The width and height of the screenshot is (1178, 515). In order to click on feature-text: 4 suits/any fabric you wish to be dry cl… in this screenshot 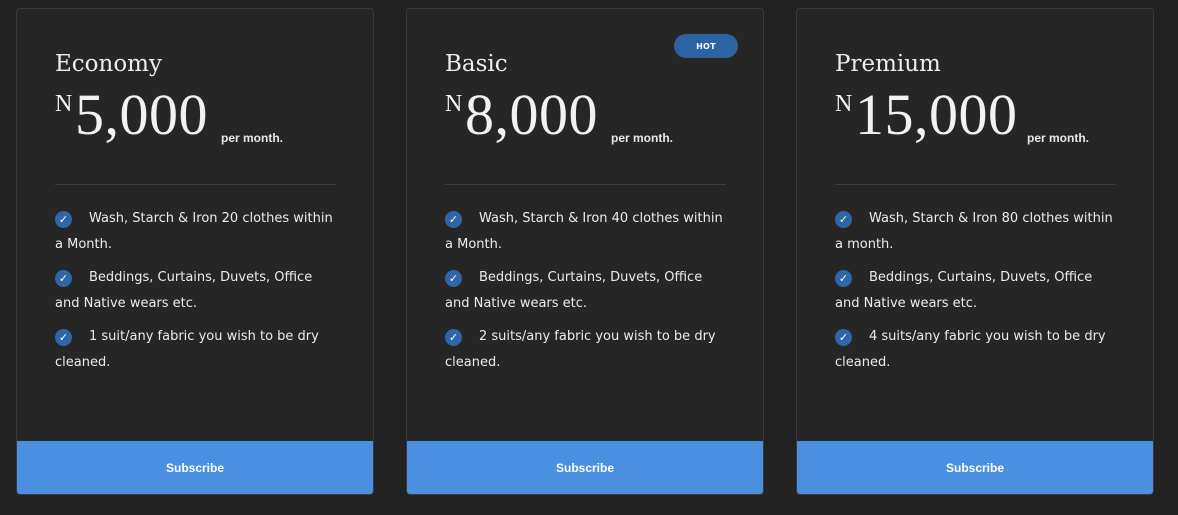, I will do `click(970, 349)`.